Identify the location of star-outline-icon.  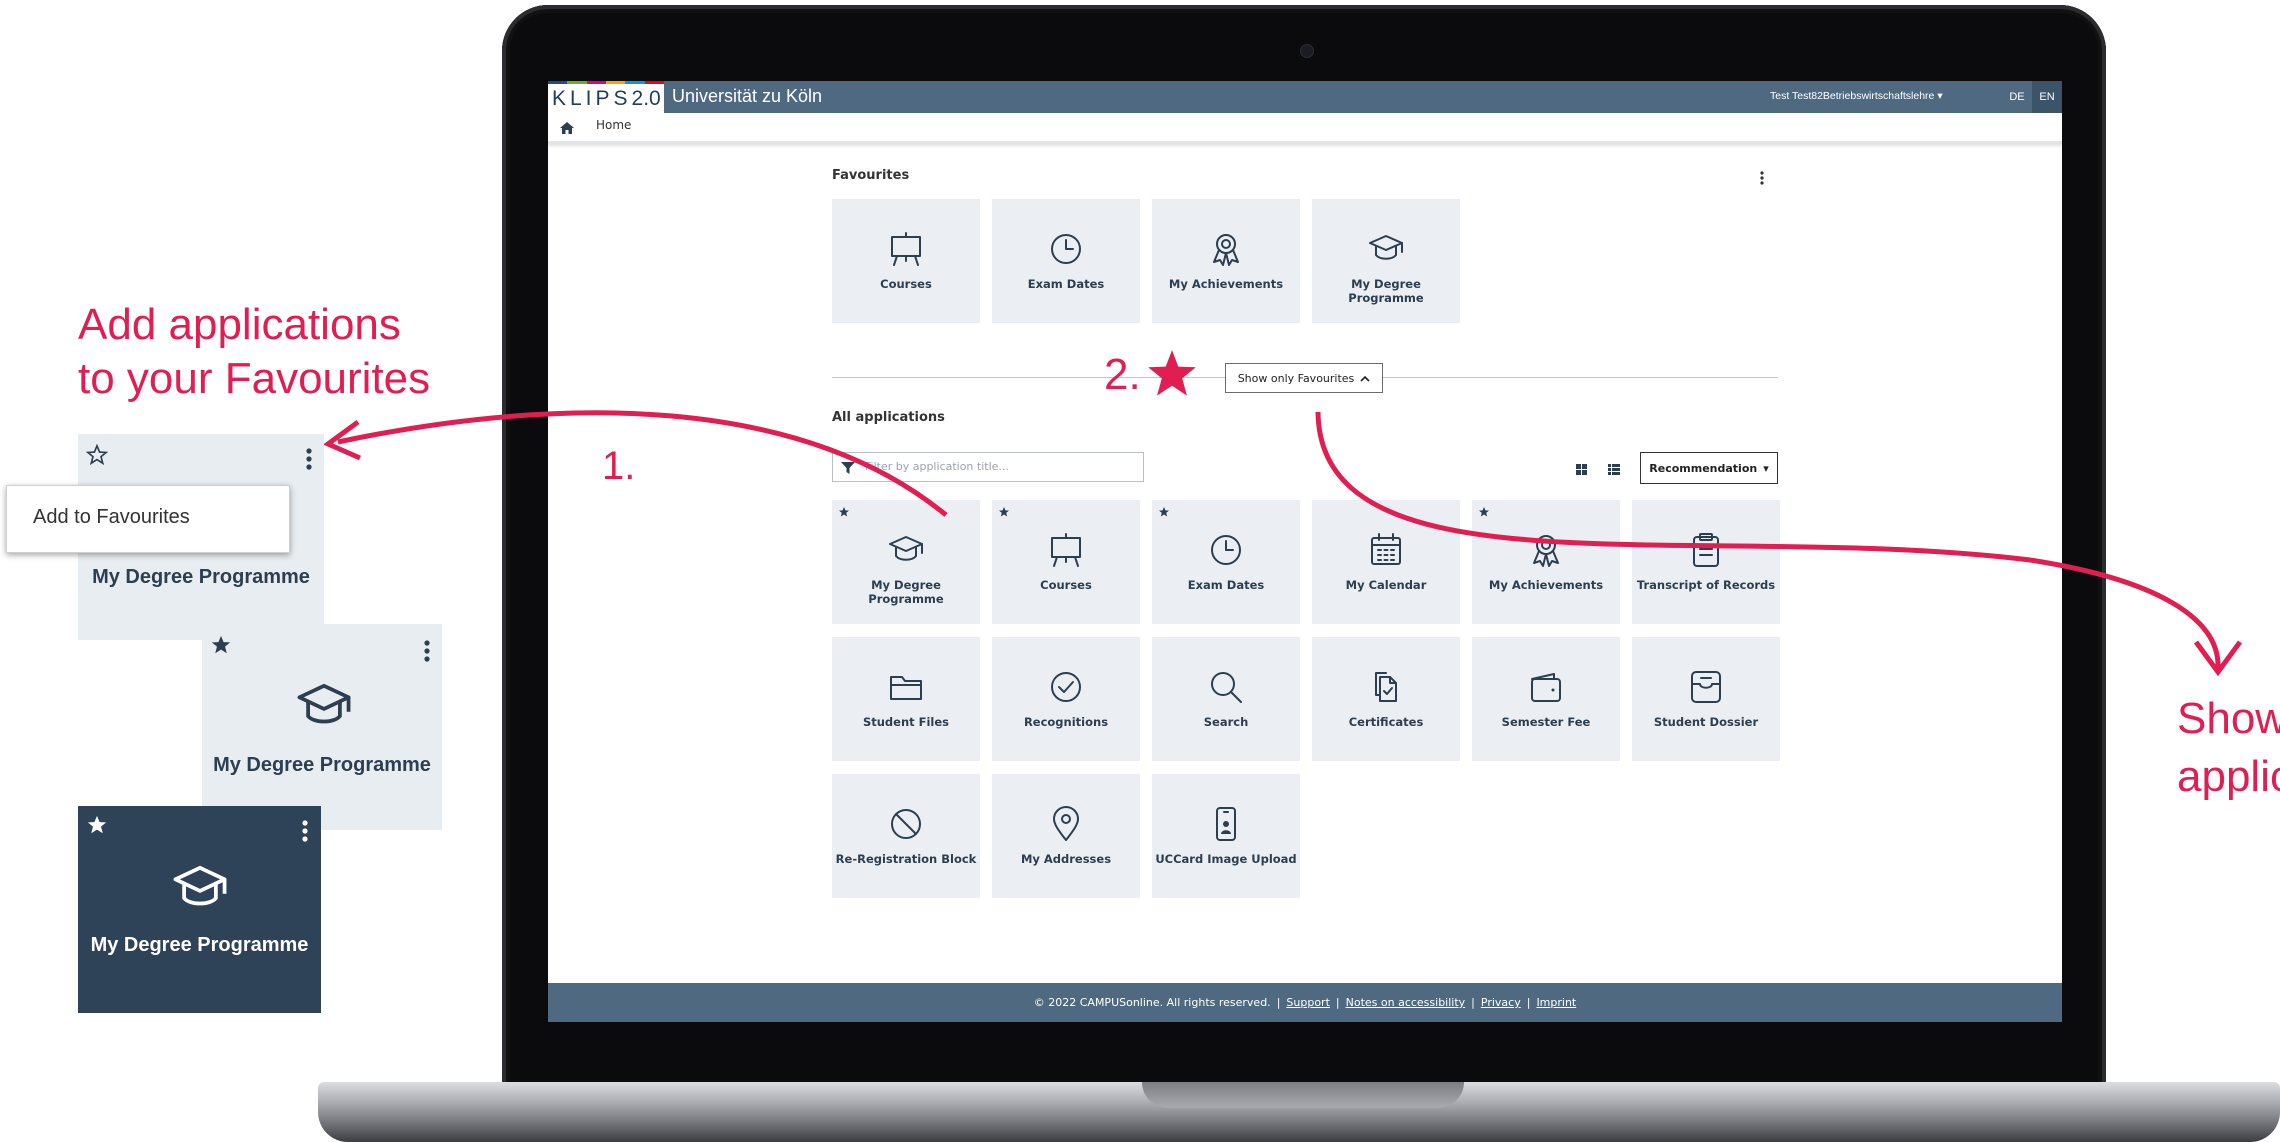
(97, 455).